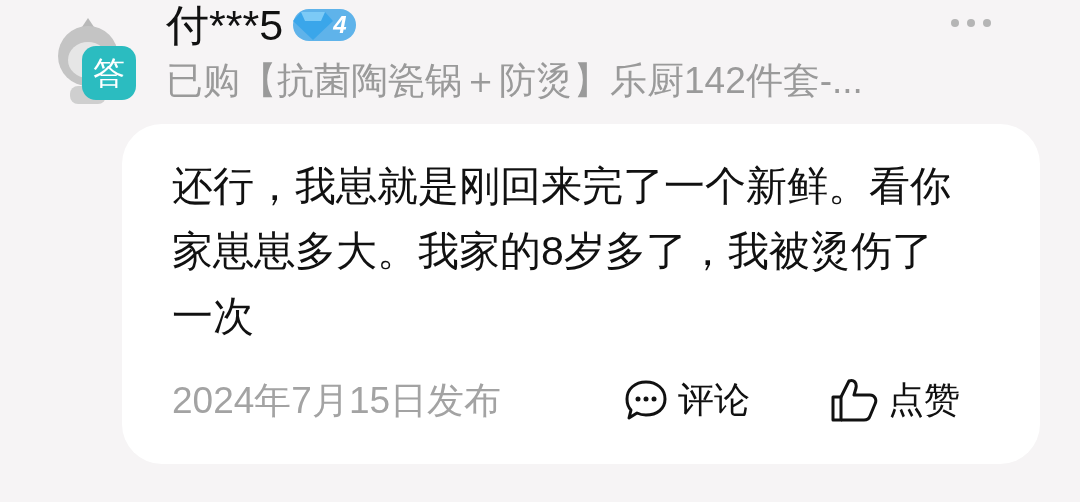 Image resolution: width=1080 pixels, height=502 pixels. Describe the element at coordinates (687, 400) in the screenshot. I see `comment-button: 评论` at that location.